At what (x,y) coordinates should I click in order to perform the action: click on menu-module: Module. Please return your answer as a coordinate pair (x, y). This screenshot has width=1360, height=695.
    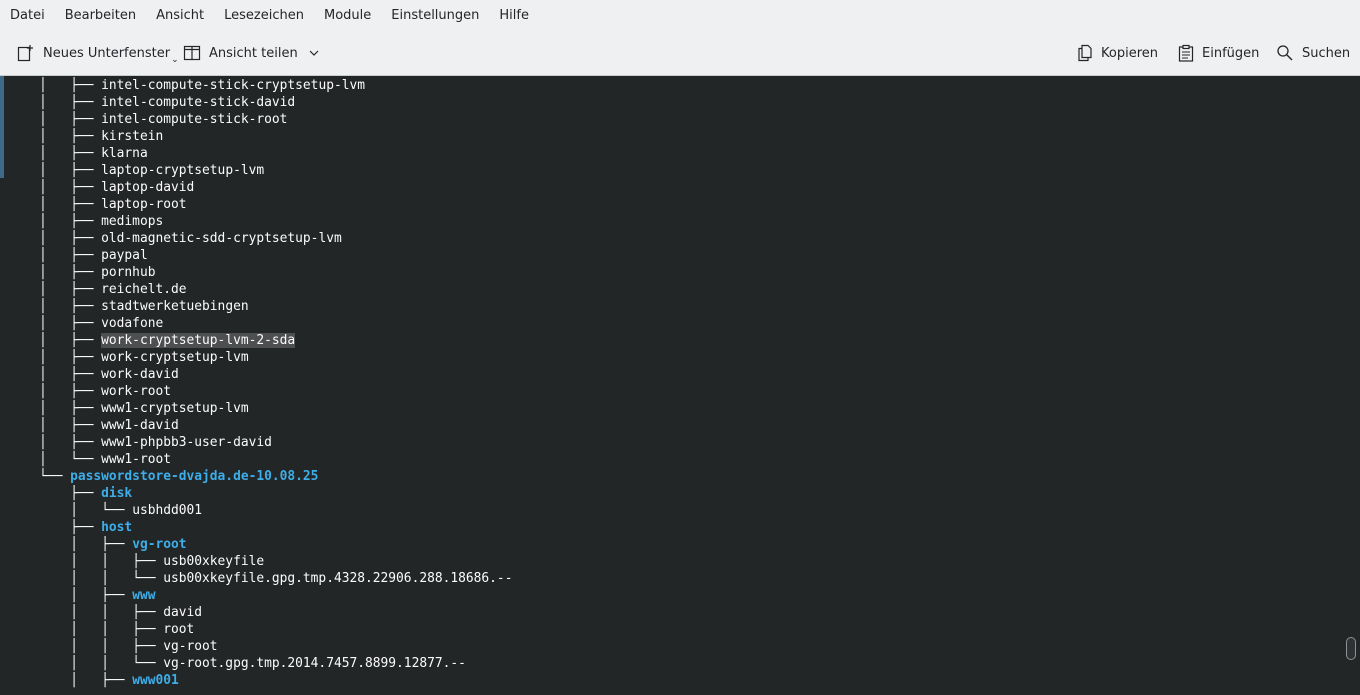
    Looking at the image, I should click on (347, 15).